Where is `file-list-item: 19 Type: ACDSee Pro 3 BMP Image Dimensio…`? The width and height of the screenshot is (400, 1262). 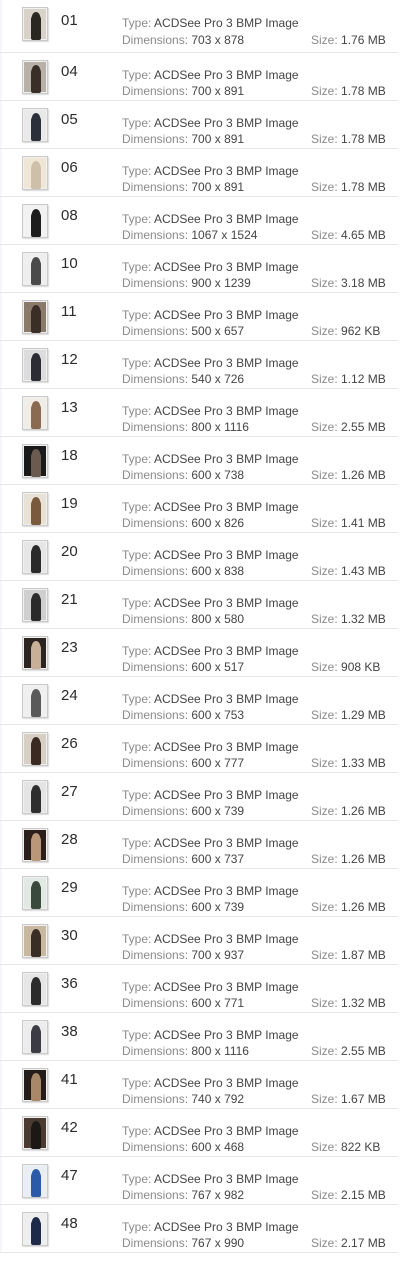
file-list-item: 19 Type: ACDSee Pro 3 BMP Image Dimensio… is located at coordinates (199, 509).